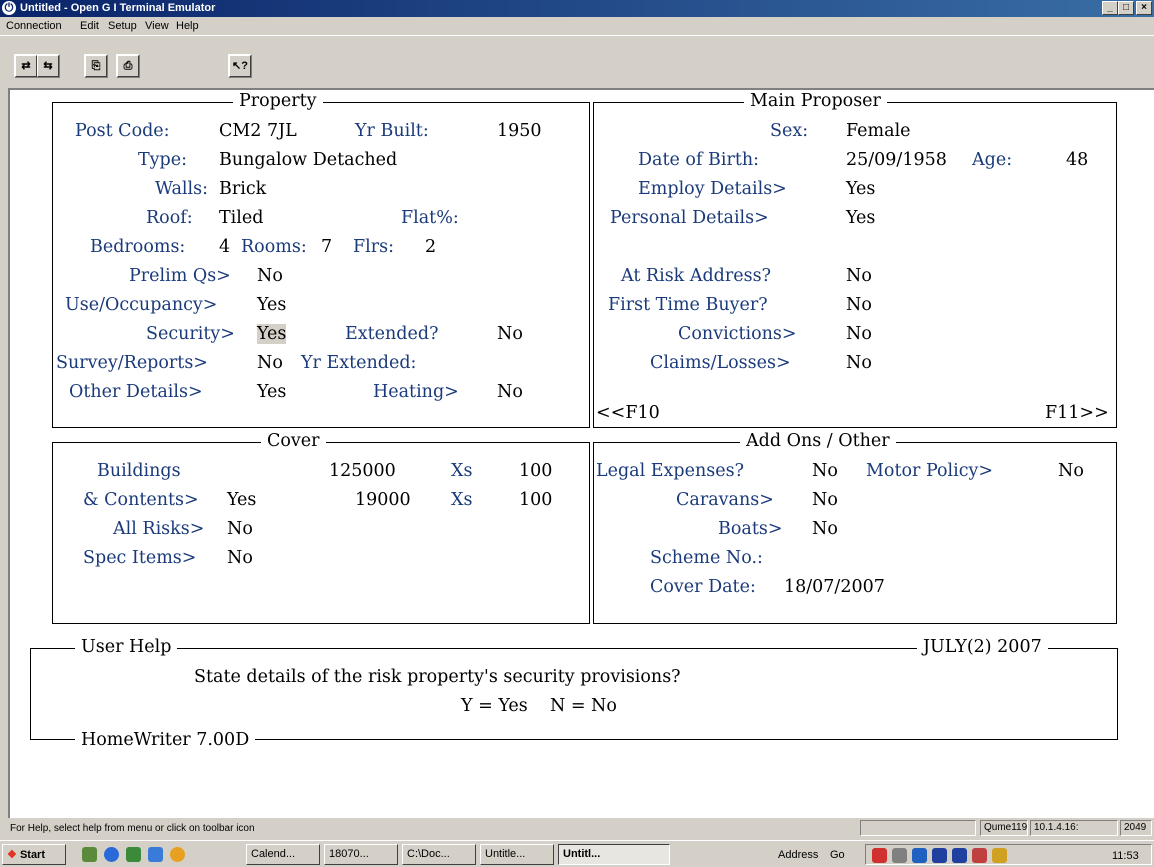 This screenshot has width=1154, height=867. I want to click on heating-field: No, so click(510, 392).